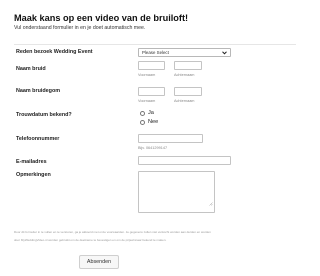 The image size is (320, 276). What do you see at coordinates (224, 52) in the screenshot?
I see `chevron-down-icon` at bounding box center [224, 52].